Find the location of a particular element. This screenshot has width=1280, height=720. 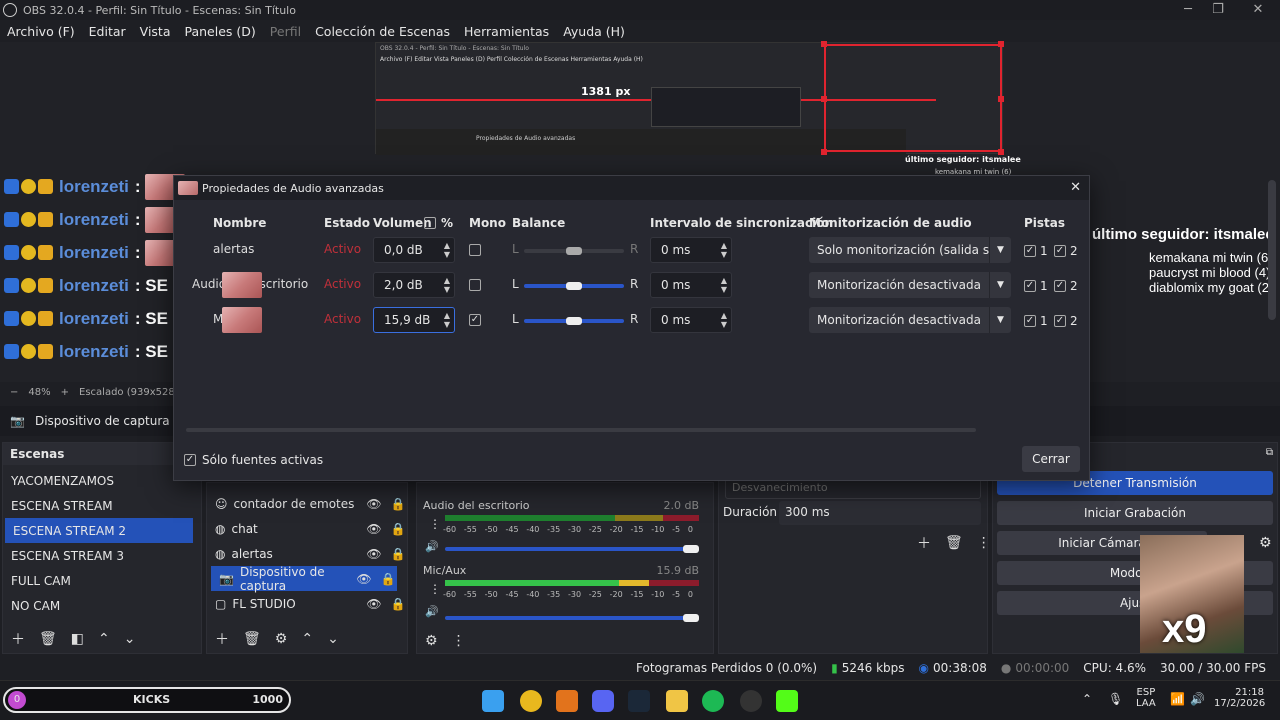

audio-settings-icon: ⚙ is located at coordinates (431, 641).